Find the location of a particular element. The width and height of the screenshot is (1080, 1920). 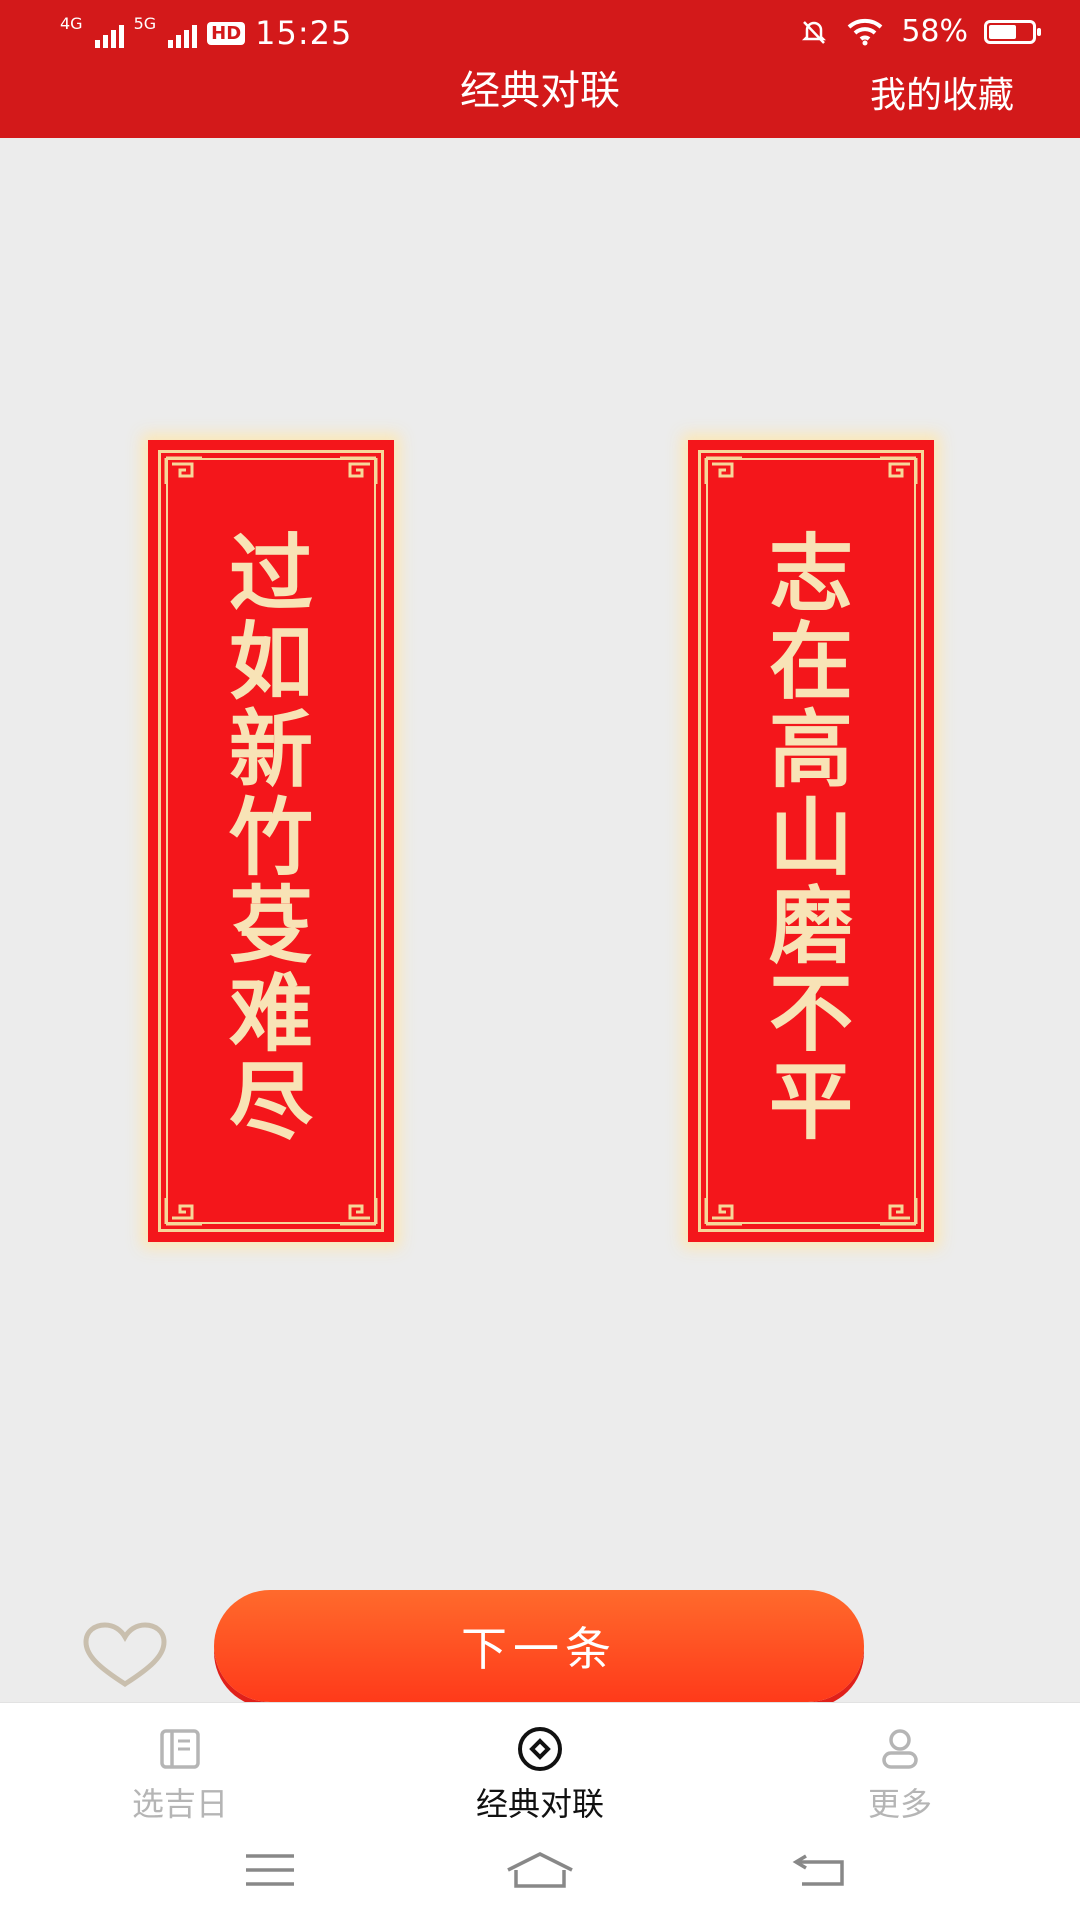

couplet-char: 芟 is located at coordinates (270, 926).